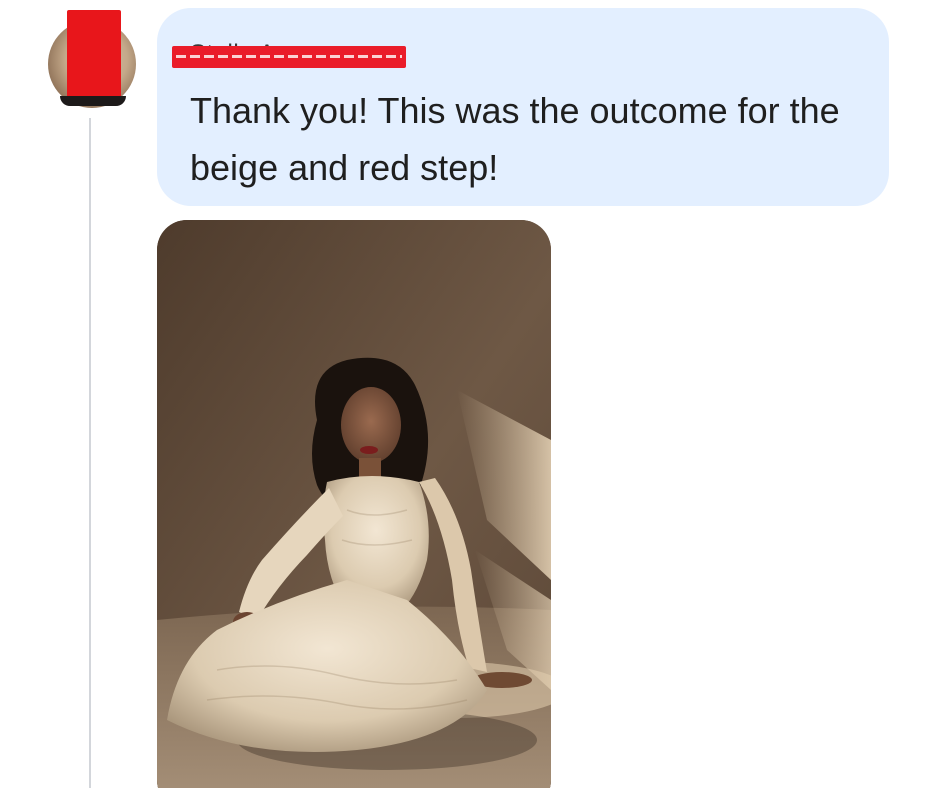 This screenshot has width=940, height=788. Describe the element at coordinates (94, 56) in the screenshot. I see `avatar-redaction-block` at that location.